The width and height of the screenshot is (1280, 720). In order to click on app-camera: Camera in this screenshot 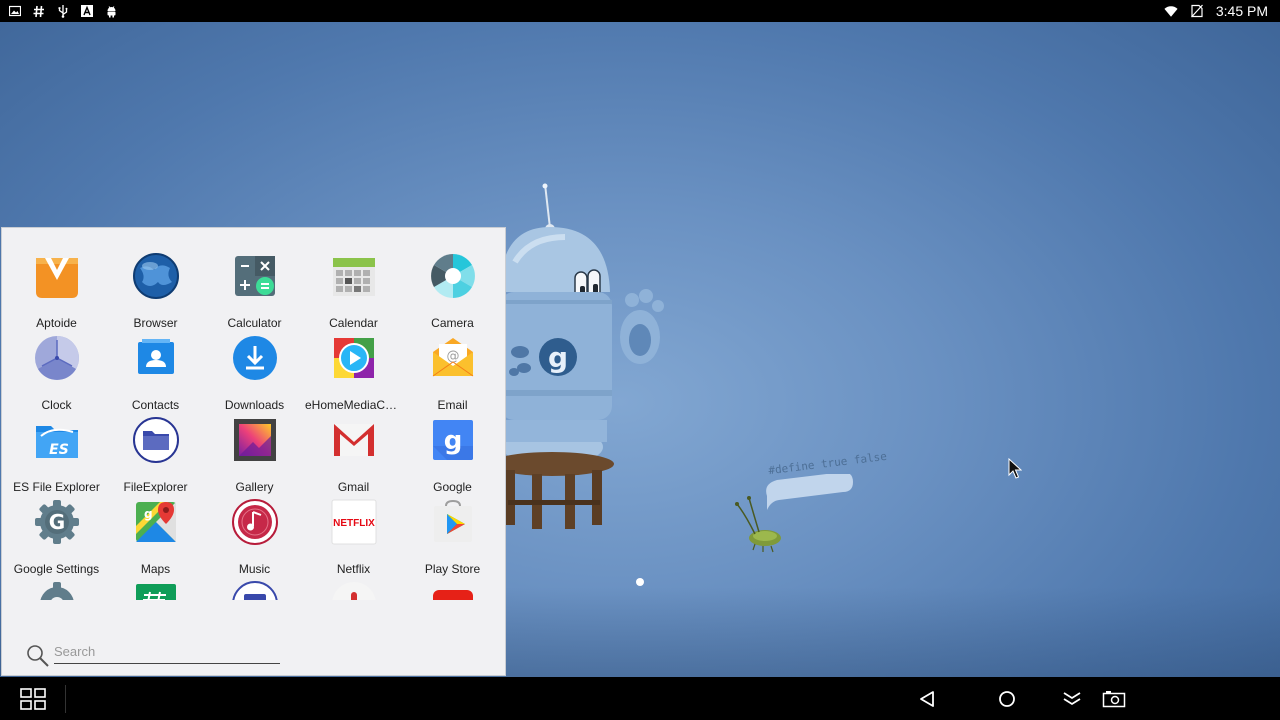, I will do `click(452, 293)`.